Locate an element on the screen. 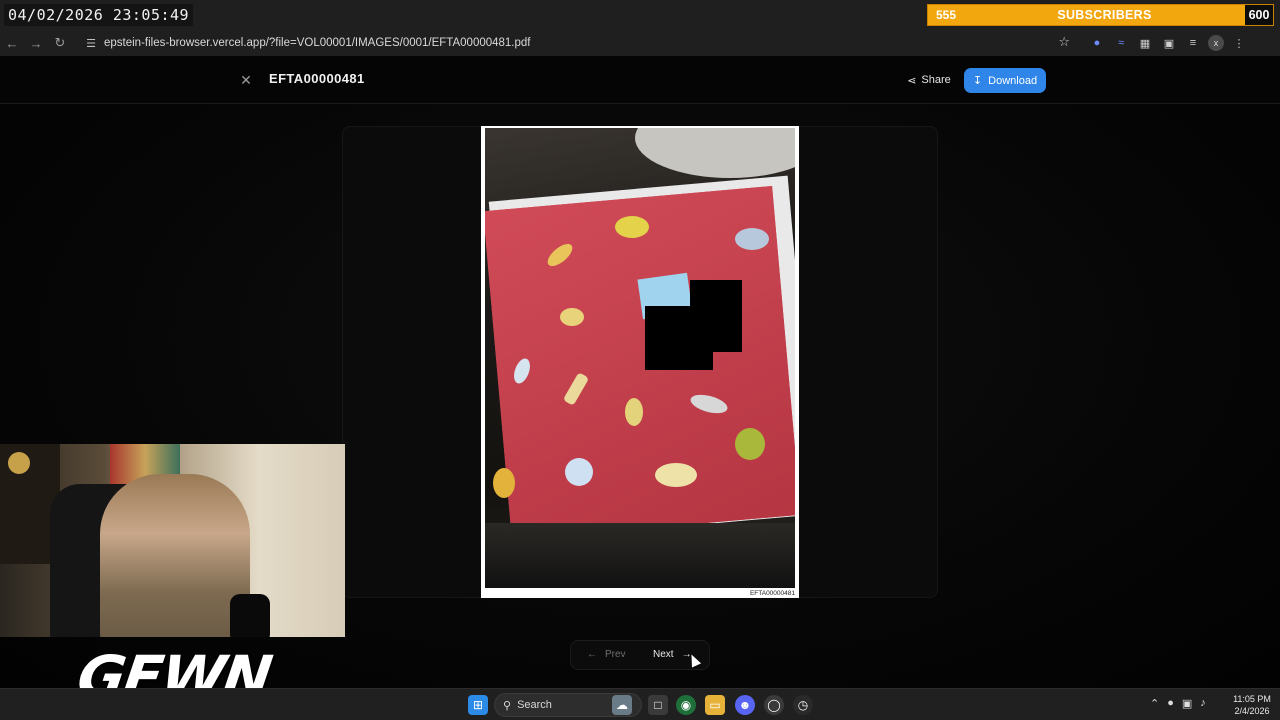 This screenshot has width=1280, height=720. webcam-overlay is located at coordinates (172, 540).